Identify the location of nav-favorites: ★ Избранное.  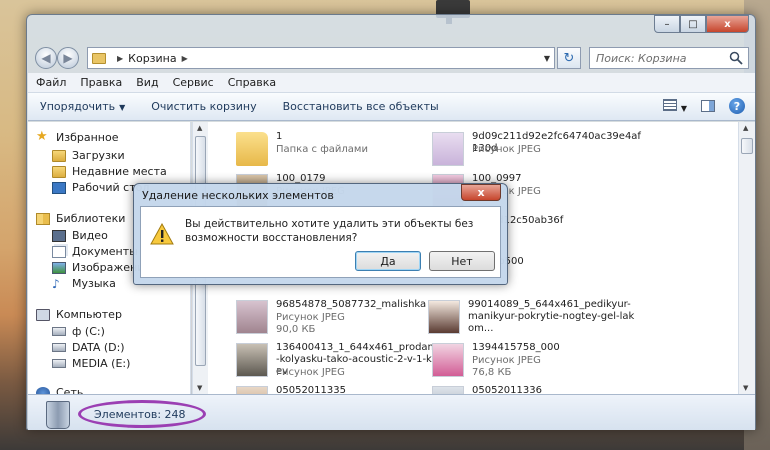
(77, 137).